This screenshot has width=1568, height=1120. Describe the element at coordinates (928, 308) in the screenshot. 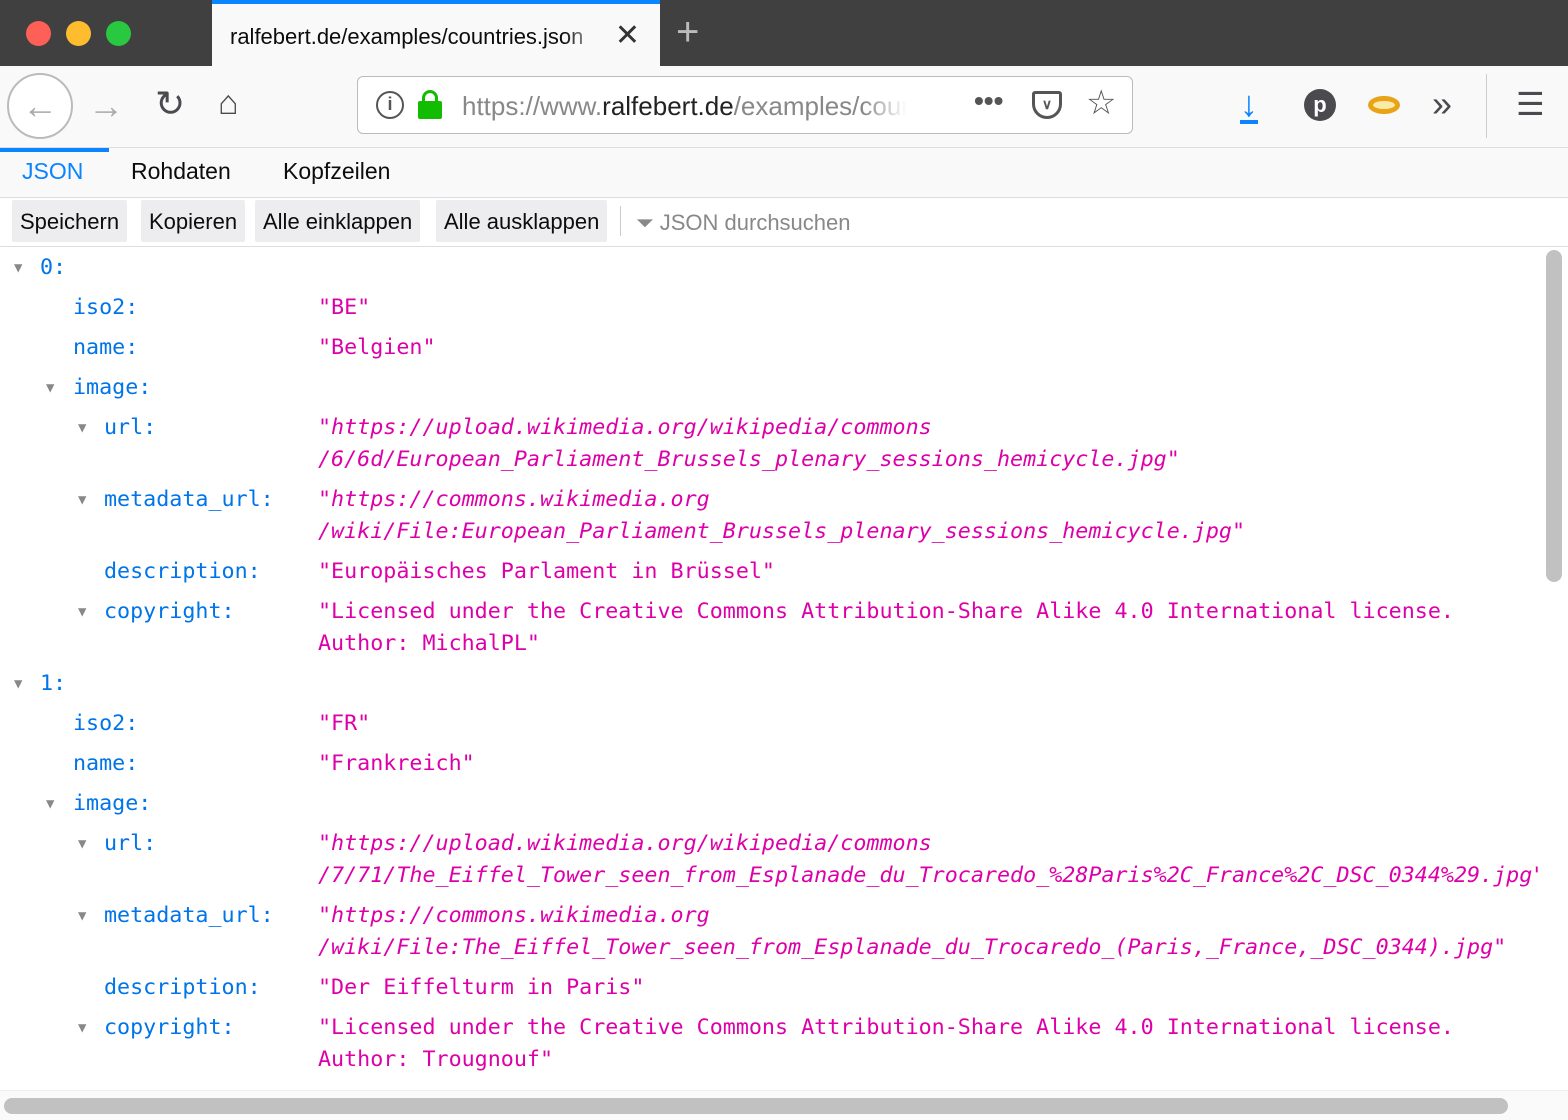

I see `json-value: "BE"` at that location.